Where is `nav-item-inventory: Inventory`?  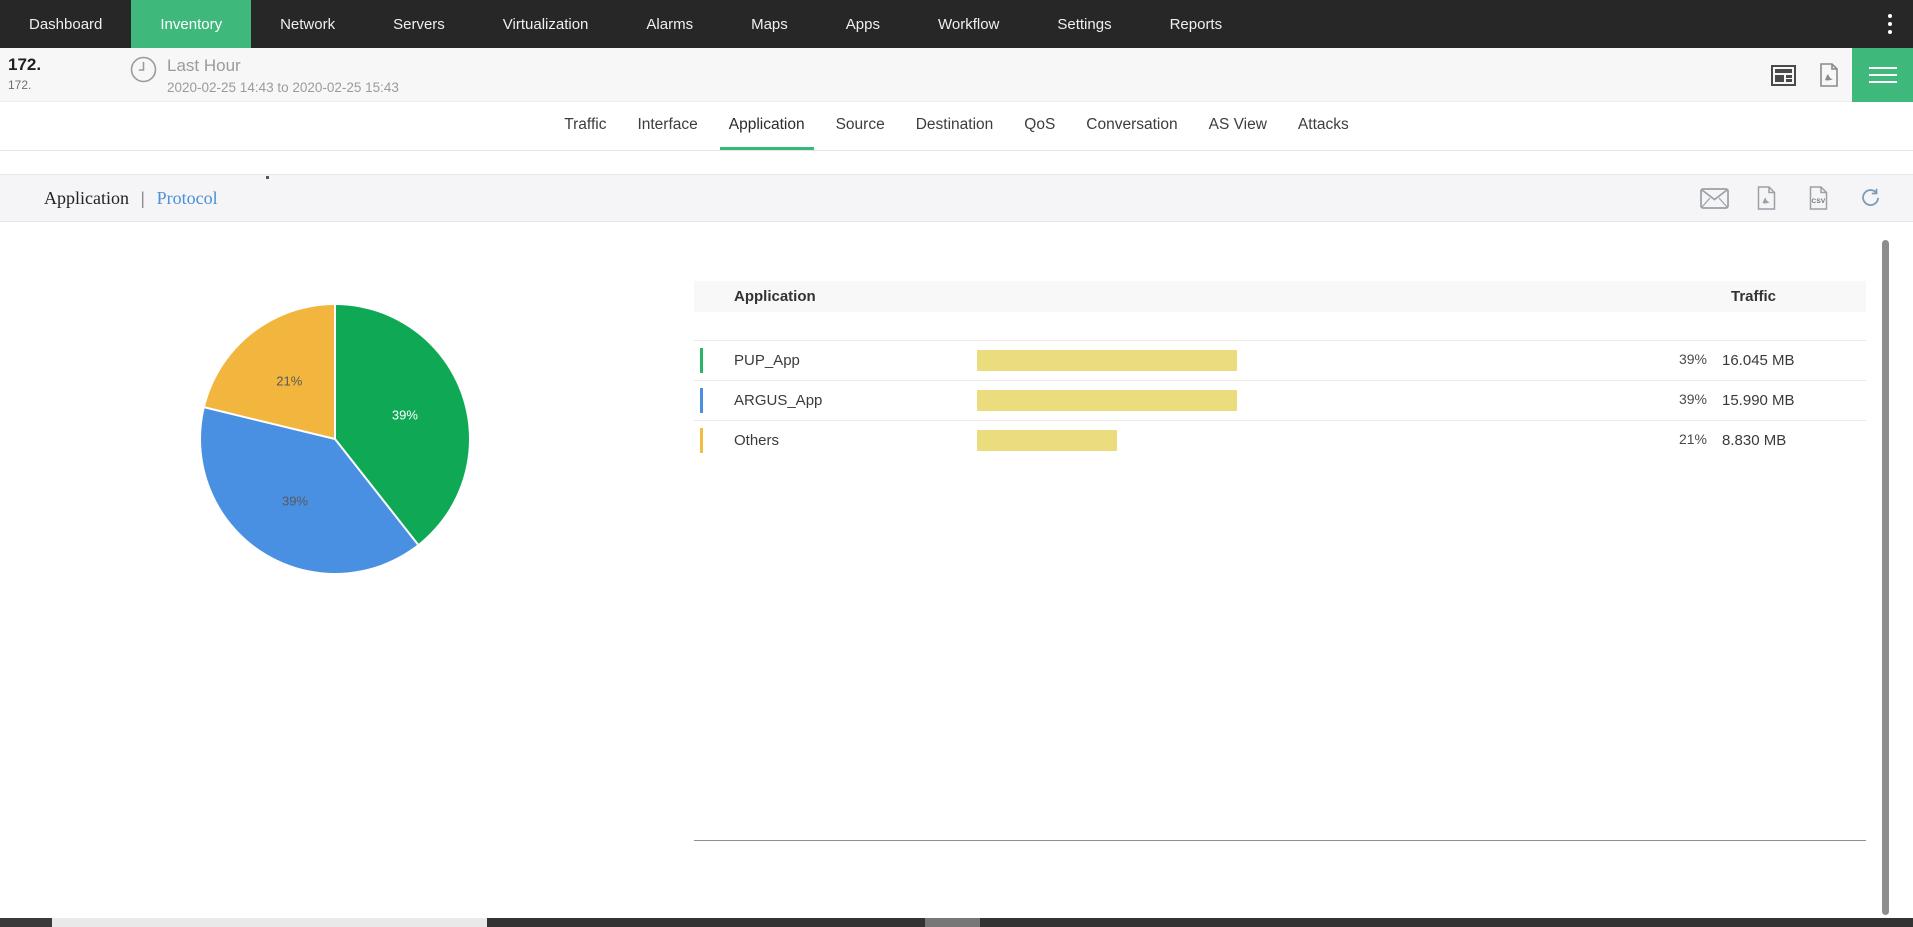
nav-item-inventory: Inventory is located at coordinates (191, 24).